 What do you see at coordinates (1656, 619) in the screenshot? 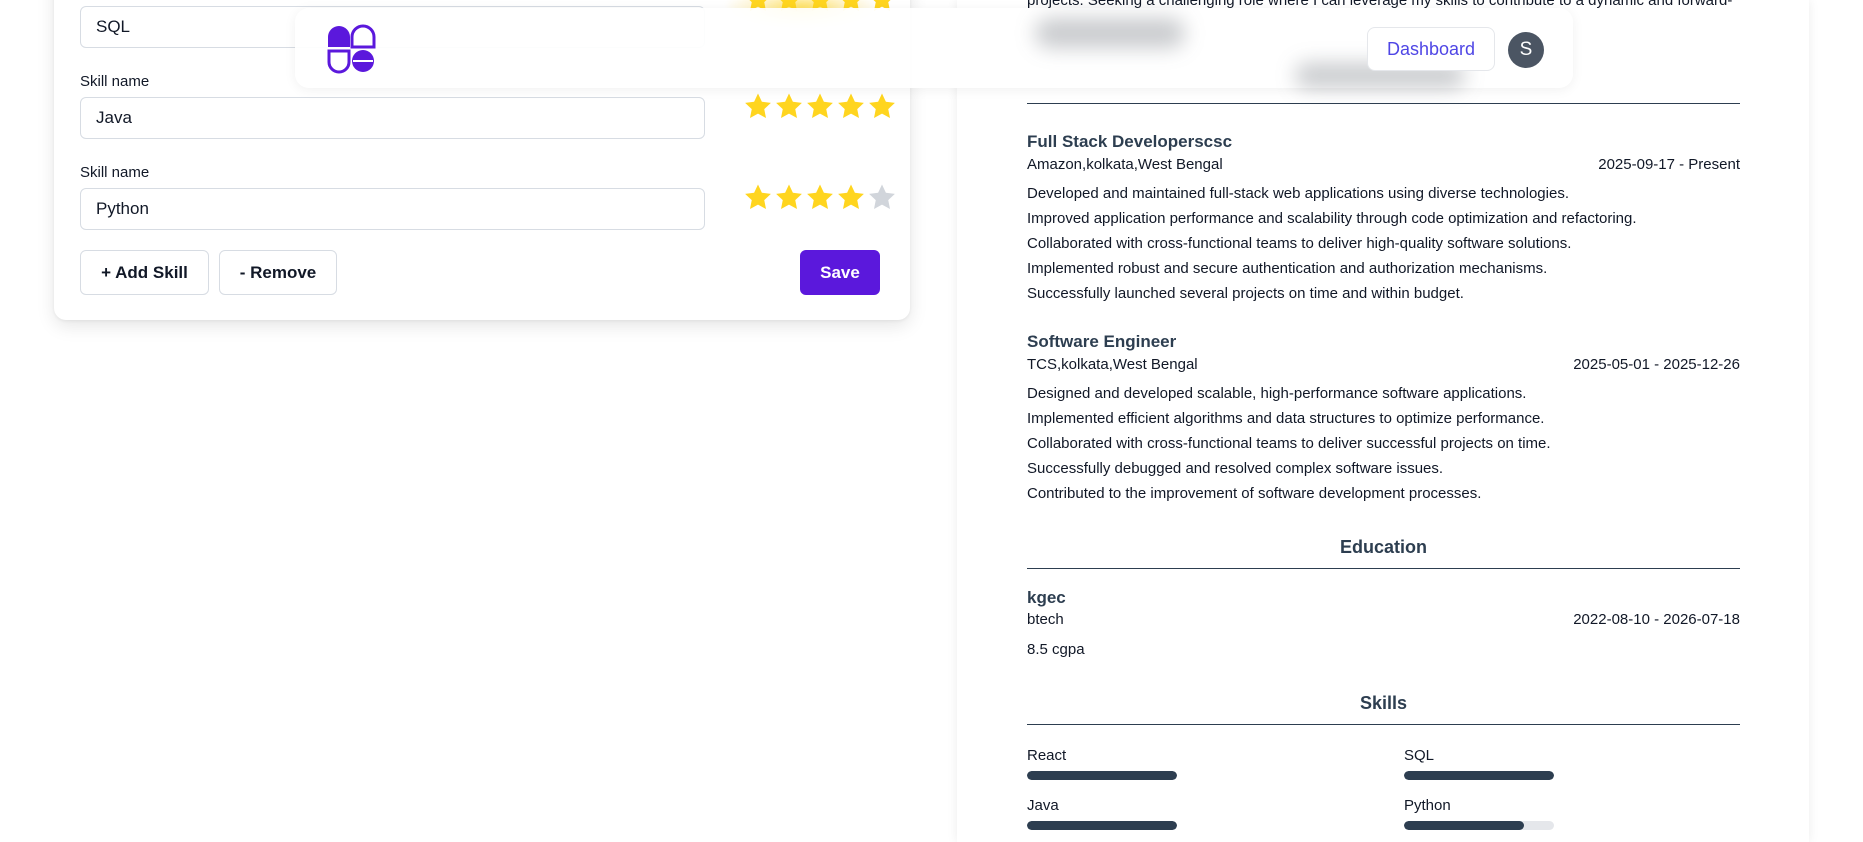
I see `education-dates: 2022-08-10 - 2026-07-18` at bounding box center [1656, 619].